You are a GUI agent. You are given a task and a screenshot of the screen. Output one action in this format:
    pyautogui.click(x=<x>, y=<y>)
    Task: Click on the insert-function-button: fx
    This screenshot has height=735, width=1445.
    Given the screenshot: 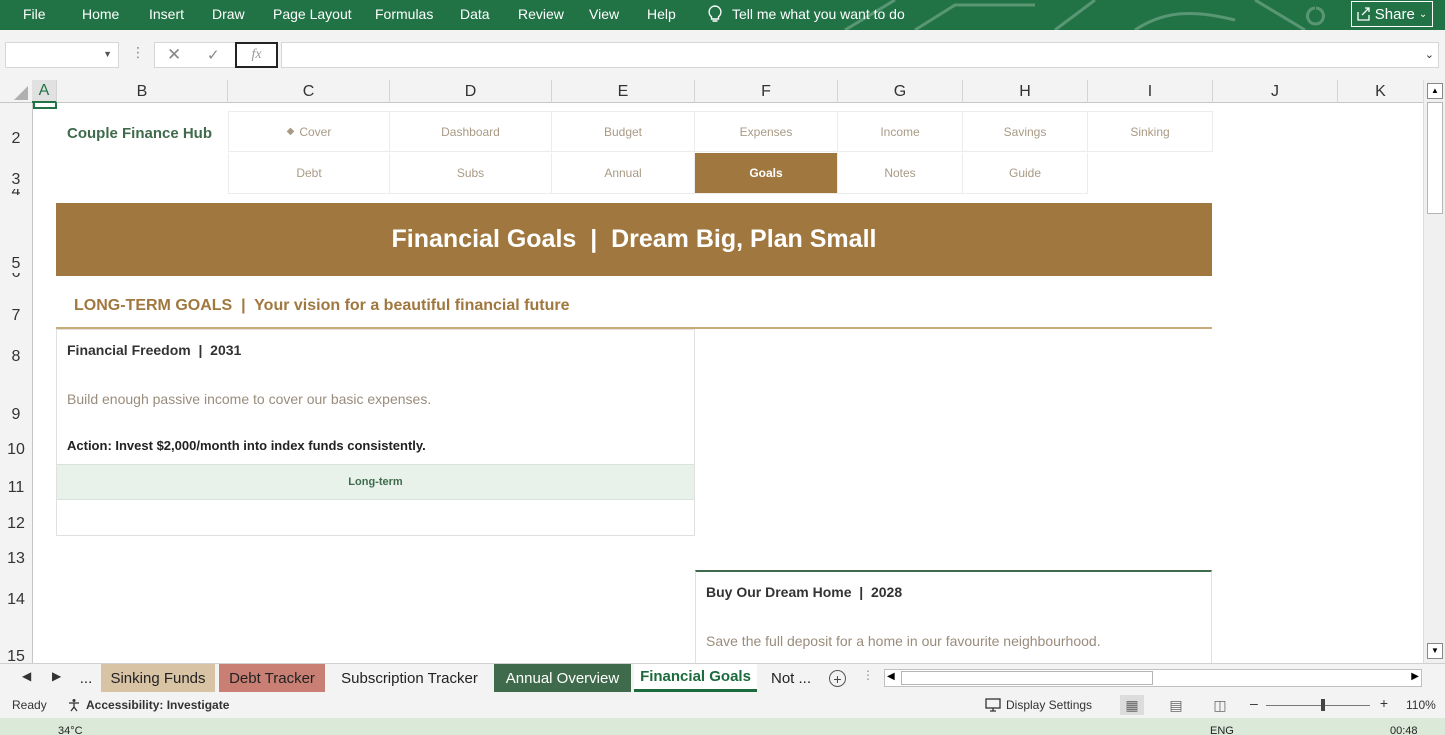 What is the action you would take?
    pyautogui.click(x=256, y=55)
    